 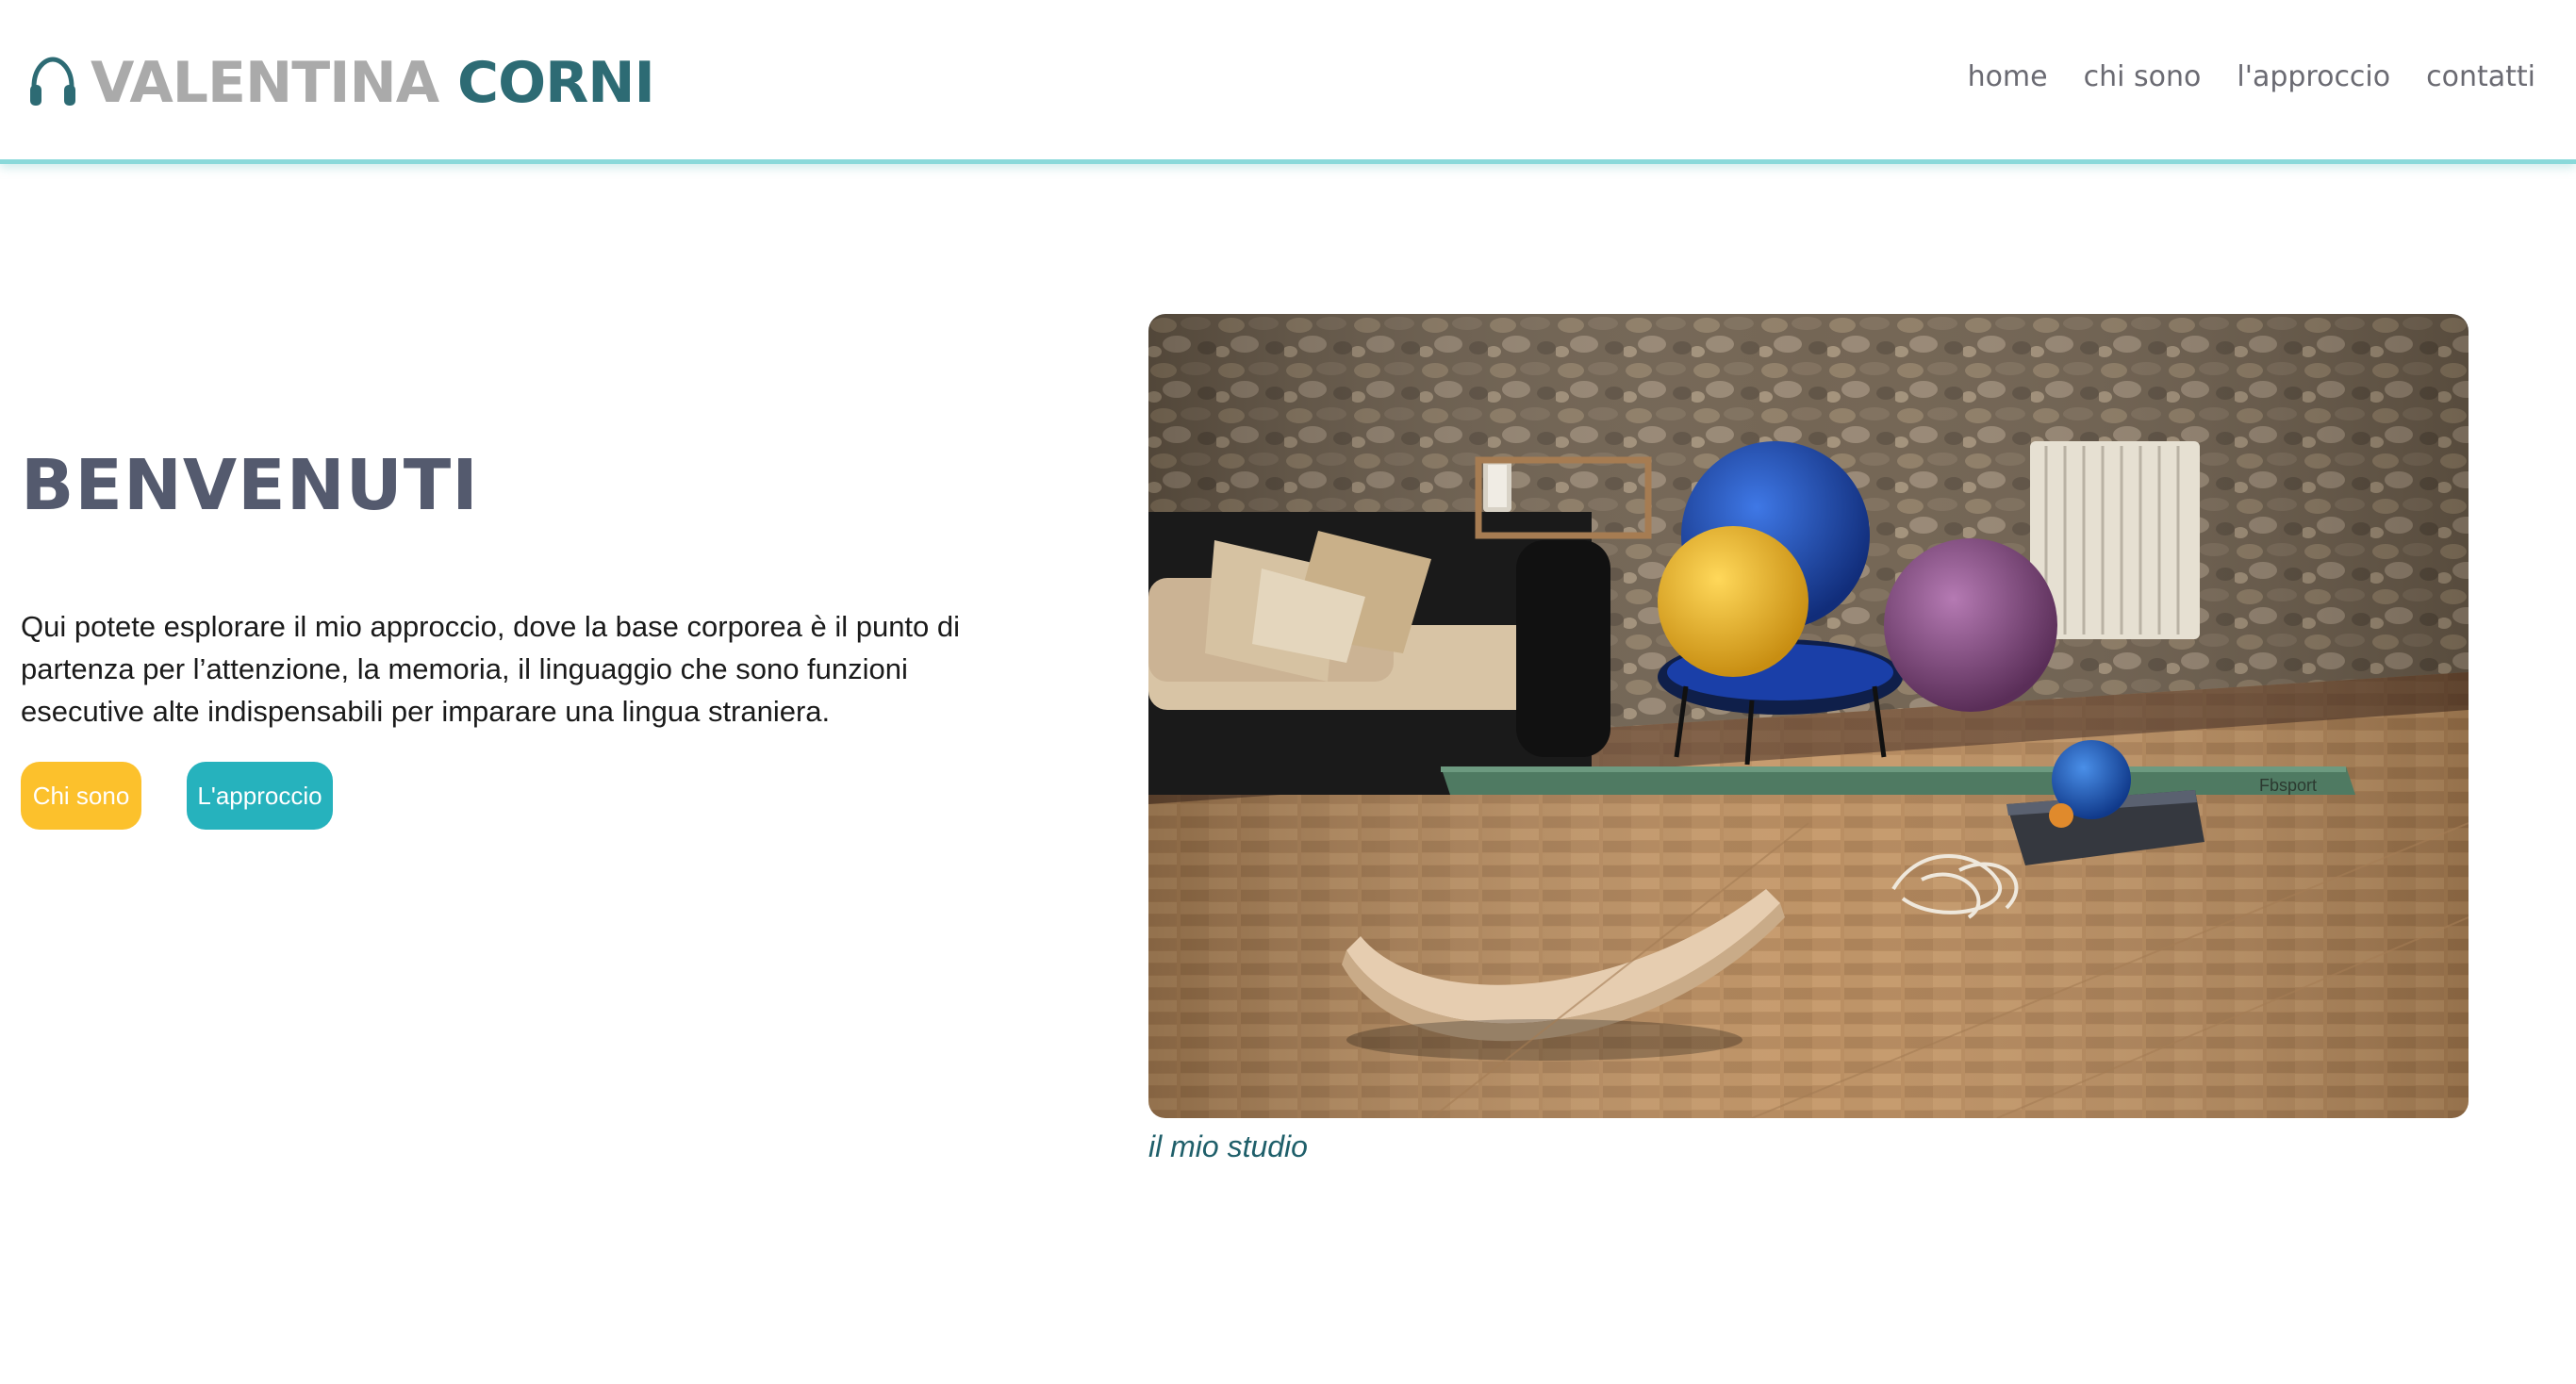 What do you see at coordinates (2143, 77) in the screenshot?
I see `nav-chi-sono: chi sono` at bounding box center [2143, 77].